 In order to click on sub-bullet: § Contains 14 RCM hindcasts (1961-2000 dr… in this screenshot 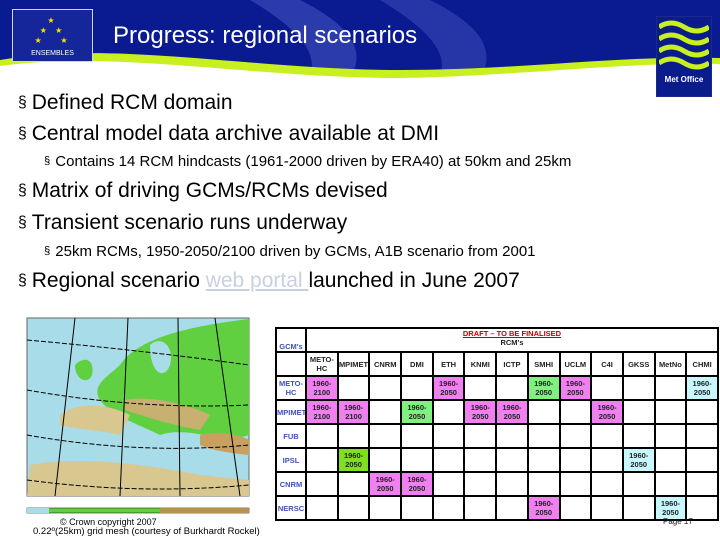, I will do `click(307, 161)`.